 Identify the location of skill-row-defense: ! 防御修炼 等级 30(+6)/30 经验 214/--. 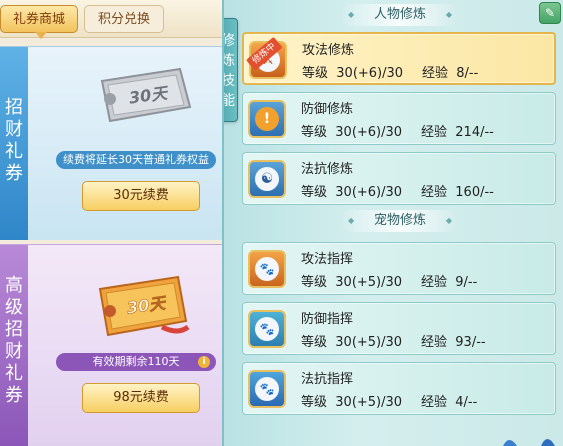
(399, 118).